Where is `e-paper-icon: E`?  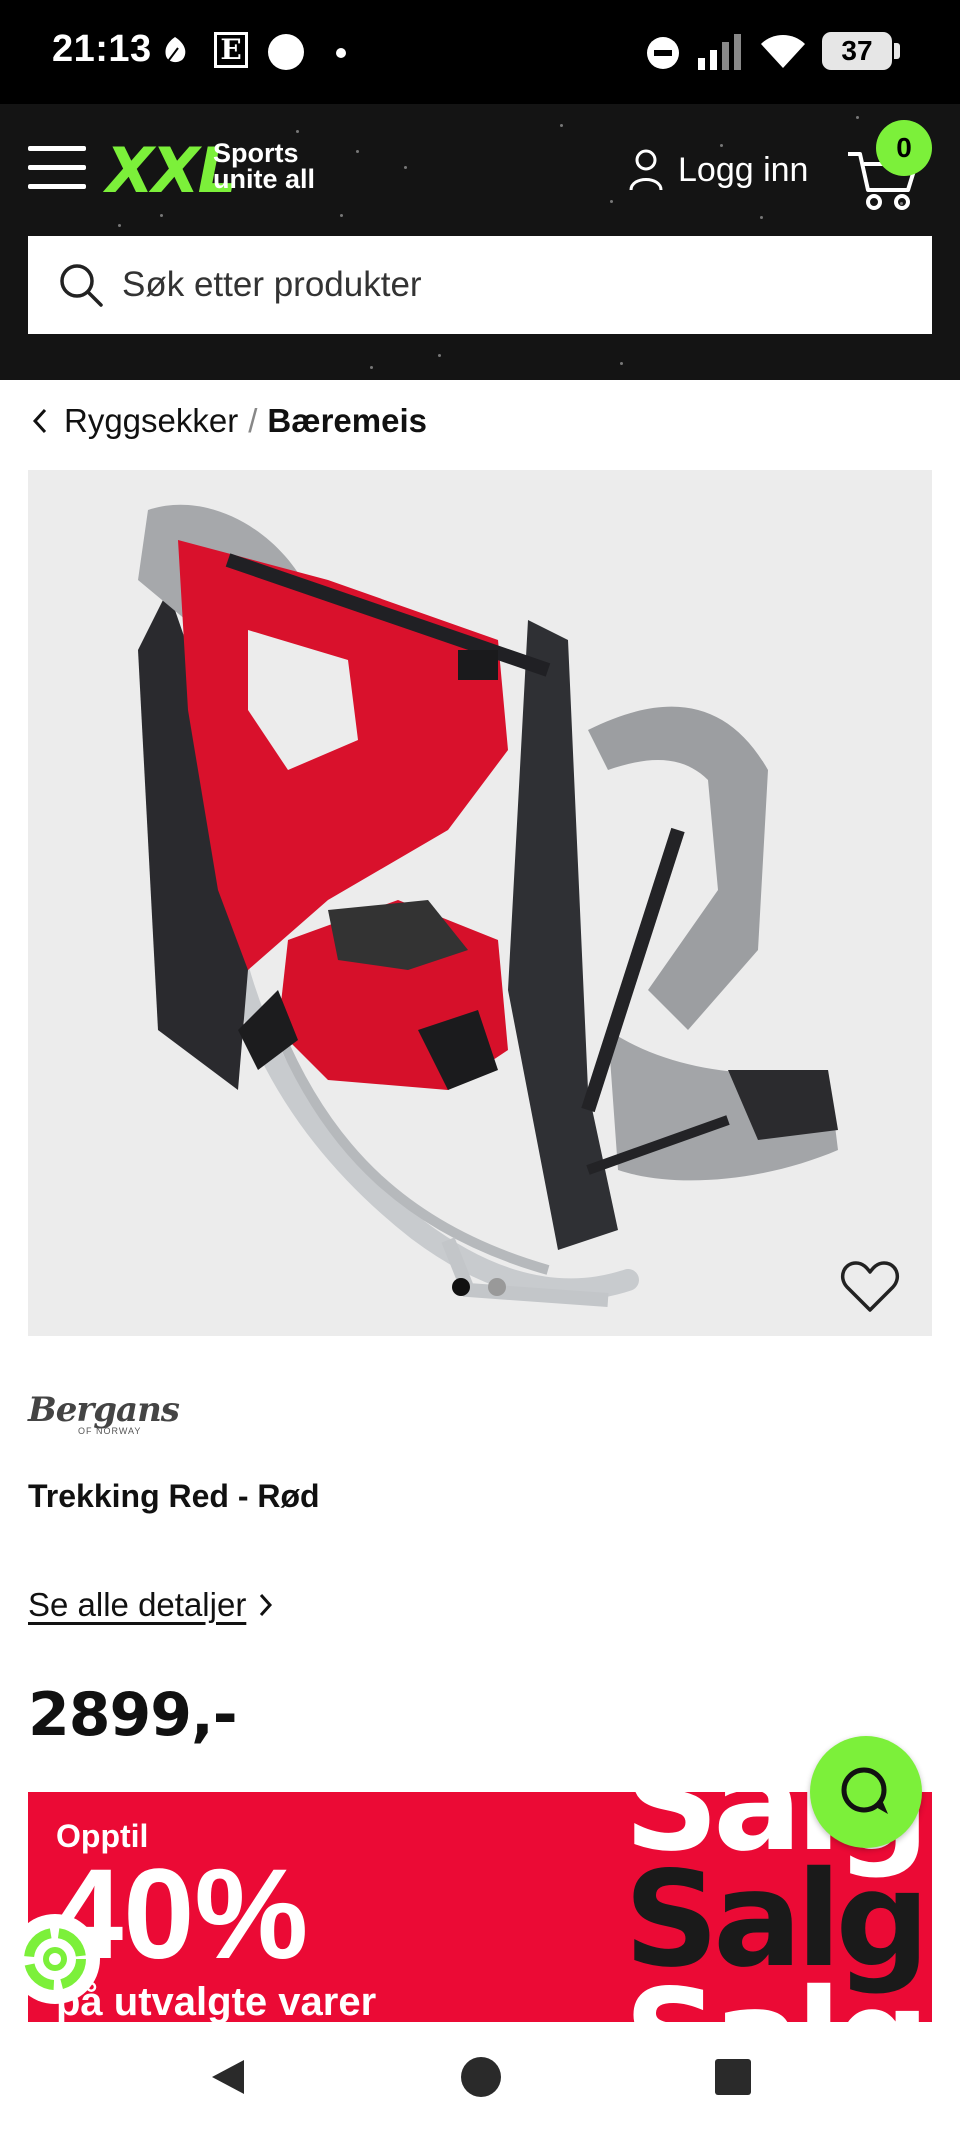 e-paper-icon: E is located at coordinates (231, 50).